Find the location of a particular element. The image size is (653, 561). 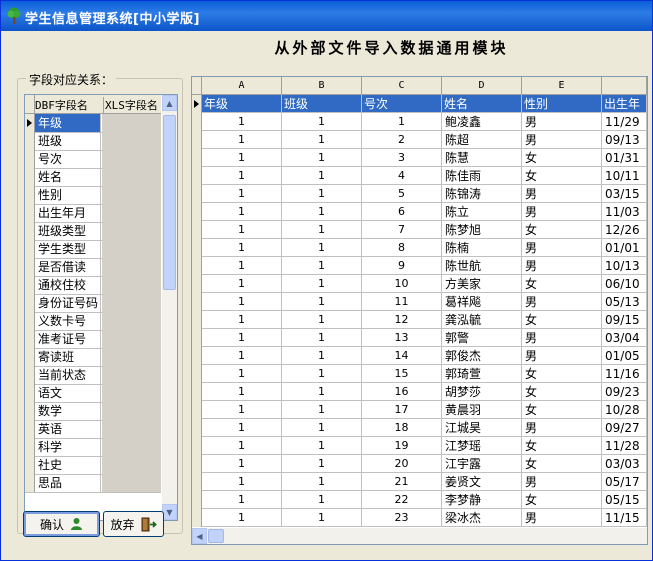

sheet-cell: 06/10 is located at coordinates (624, 284).